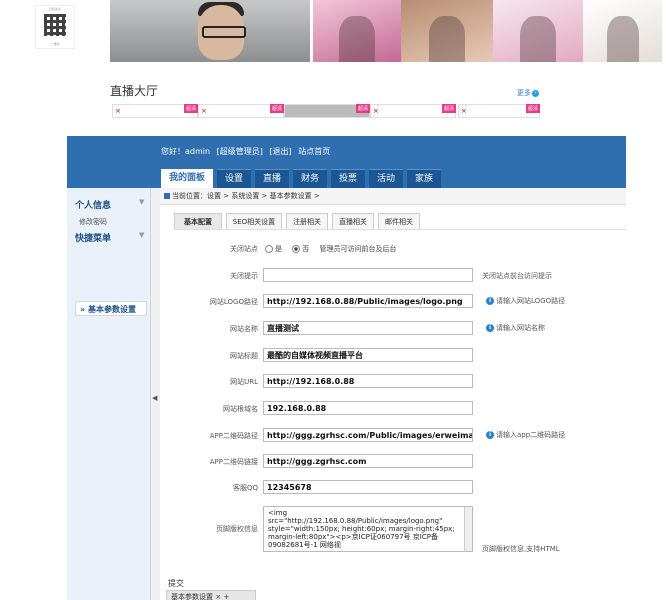 The image size is (666, 600). Describe the element at coordinates (296, 249) in the screenshot. I see `radio-no` at that location.